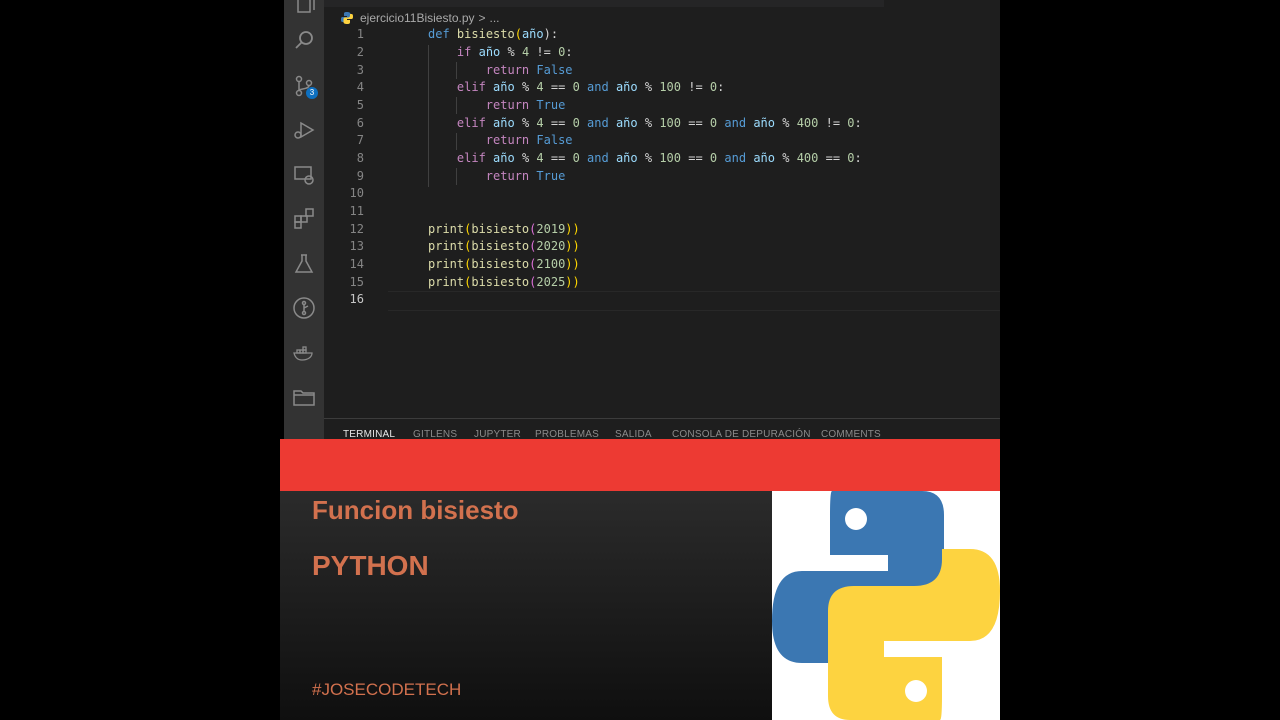 The height and width of the screenshot is (720, 1280). Describe the element at coordinates (439, 34) in the screenshot. I see `keyword-def: def` at that location.